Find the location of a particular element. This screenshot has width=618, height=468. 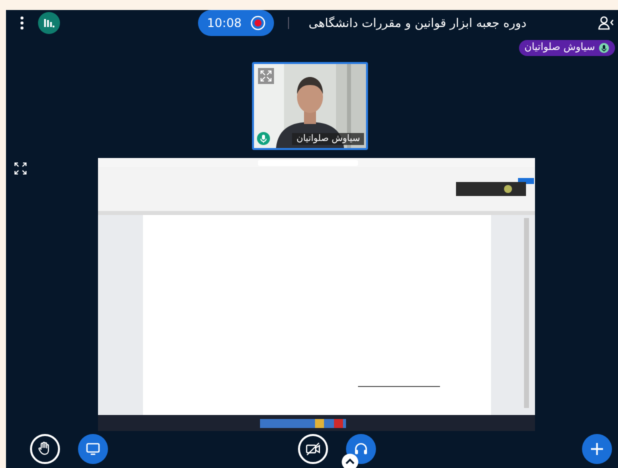

actions-button is located at coordinates (597, 449).